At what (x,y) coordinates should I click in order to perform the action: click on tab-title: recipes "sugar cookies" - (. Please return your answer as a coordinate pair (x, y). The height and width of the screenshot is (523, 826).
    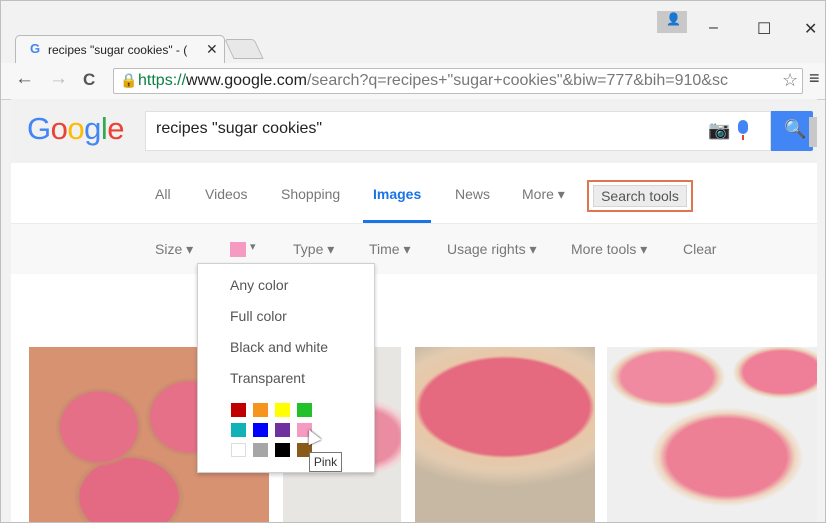
    Looking at the image, I should click on (118, 50).